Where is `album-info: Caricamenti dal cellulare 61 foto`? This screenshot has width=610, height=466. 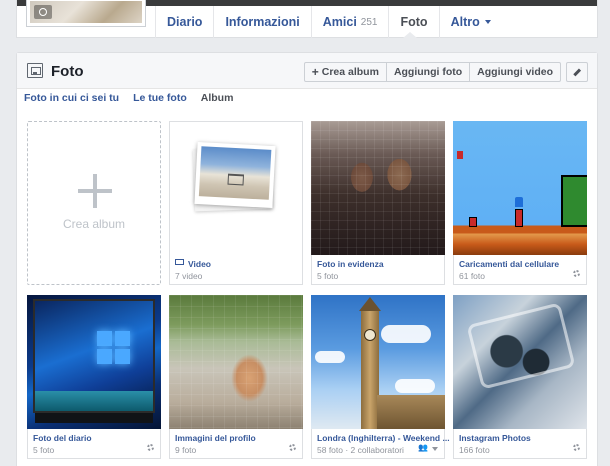 album-info: Caricamenti dal cellulare 61 foto is located at coordinates (520, 270).